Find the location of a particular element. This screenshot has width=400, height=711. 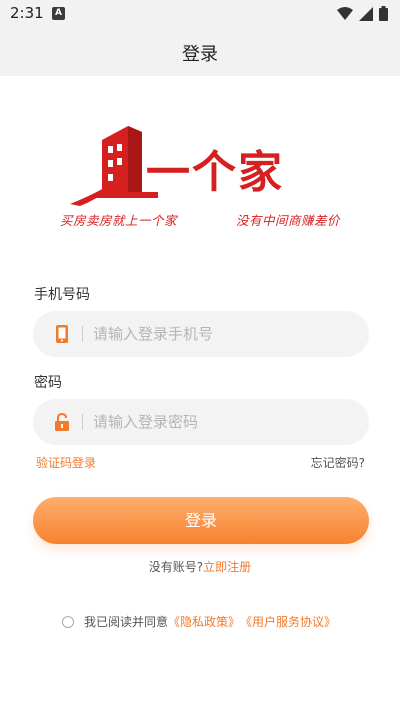

phone-label: 手机号码 is located at coordinates (62, 295).